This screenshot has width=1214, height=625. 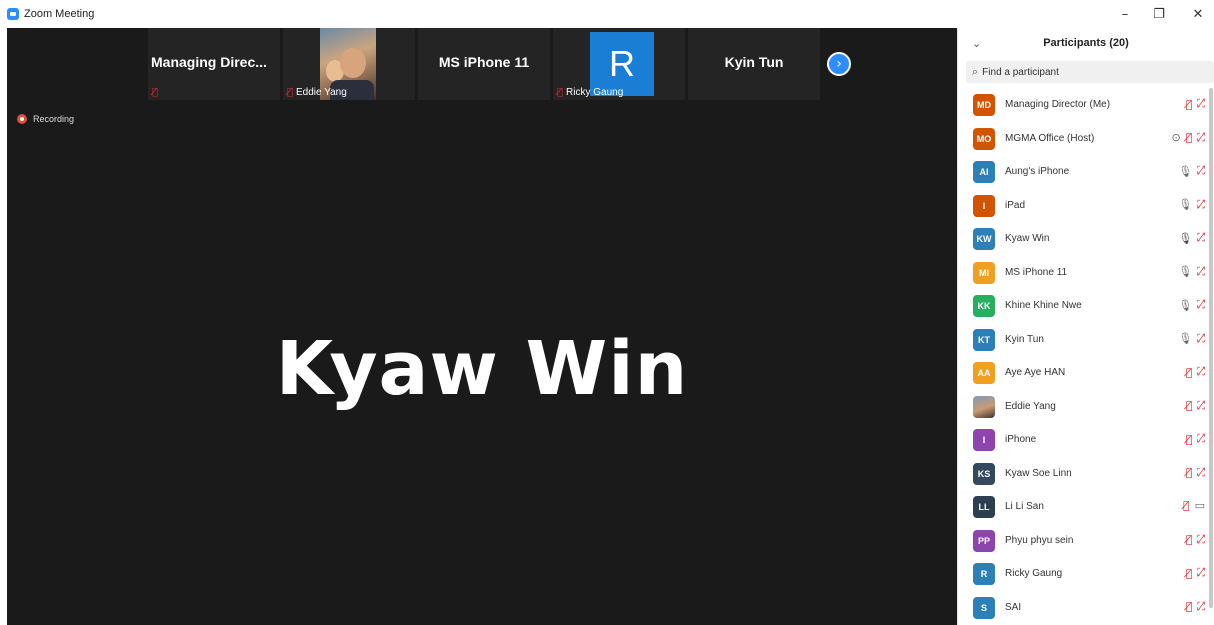 I want to click on gallery-tile: Kyin Tun, so click(x=754, y=64).